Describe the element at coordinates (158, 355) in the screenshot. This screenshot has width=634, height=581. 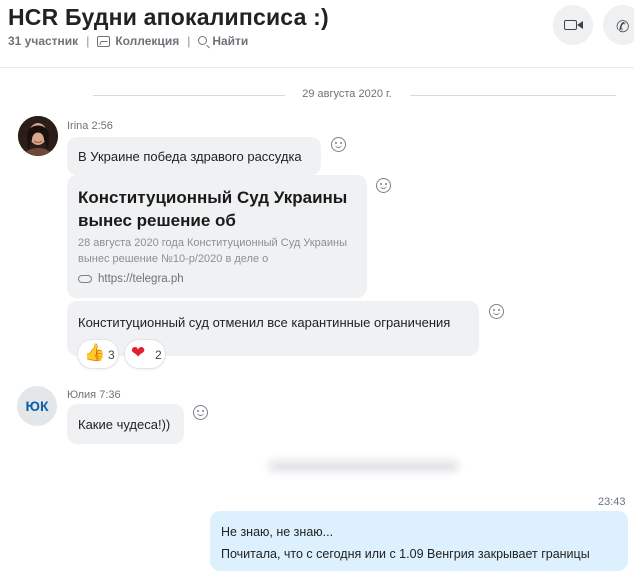
I see `reaction-count: 2` at that location.